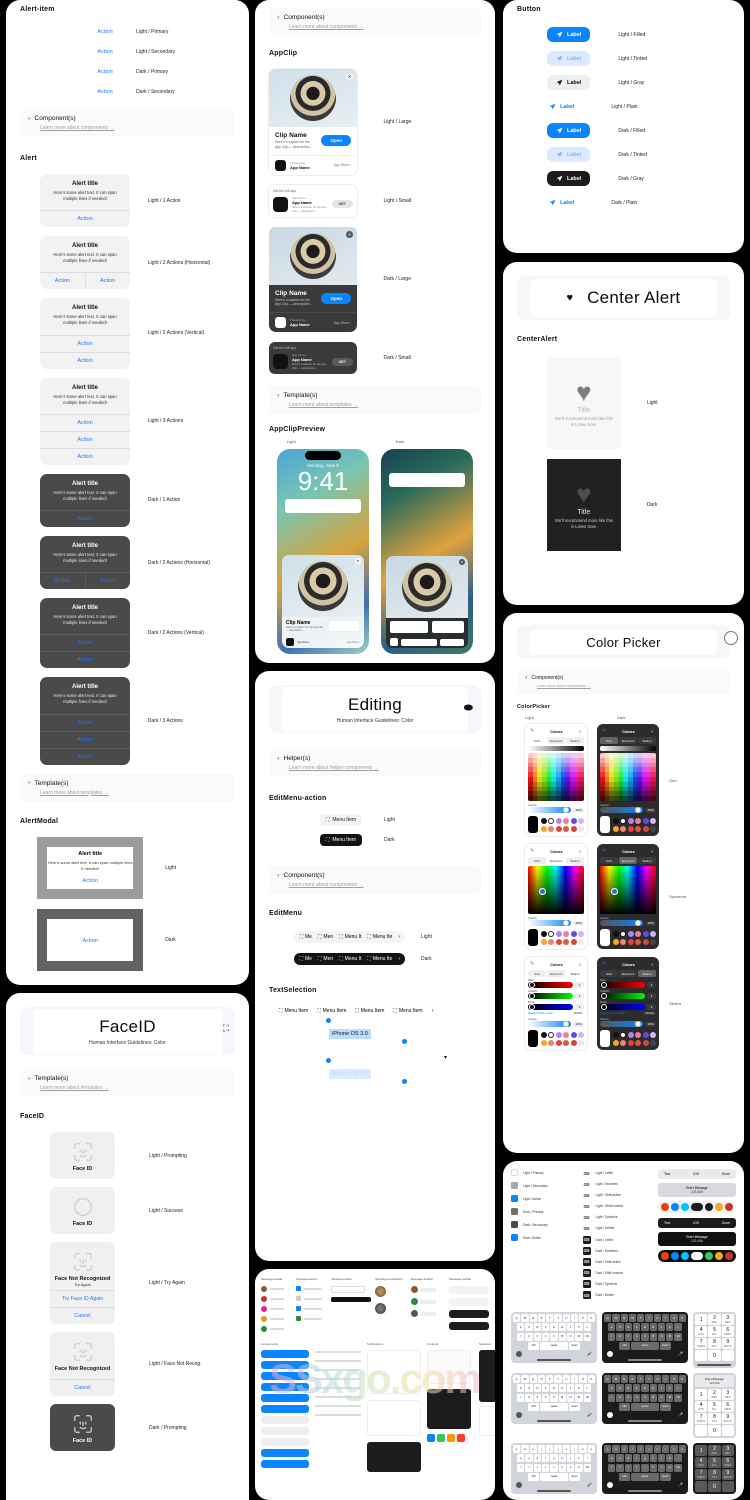  What do you see at coordinates (727, 1395) in the screenshot?
I see `numpad-key-3: 3 DEF` at bounding box center [727, 1395].